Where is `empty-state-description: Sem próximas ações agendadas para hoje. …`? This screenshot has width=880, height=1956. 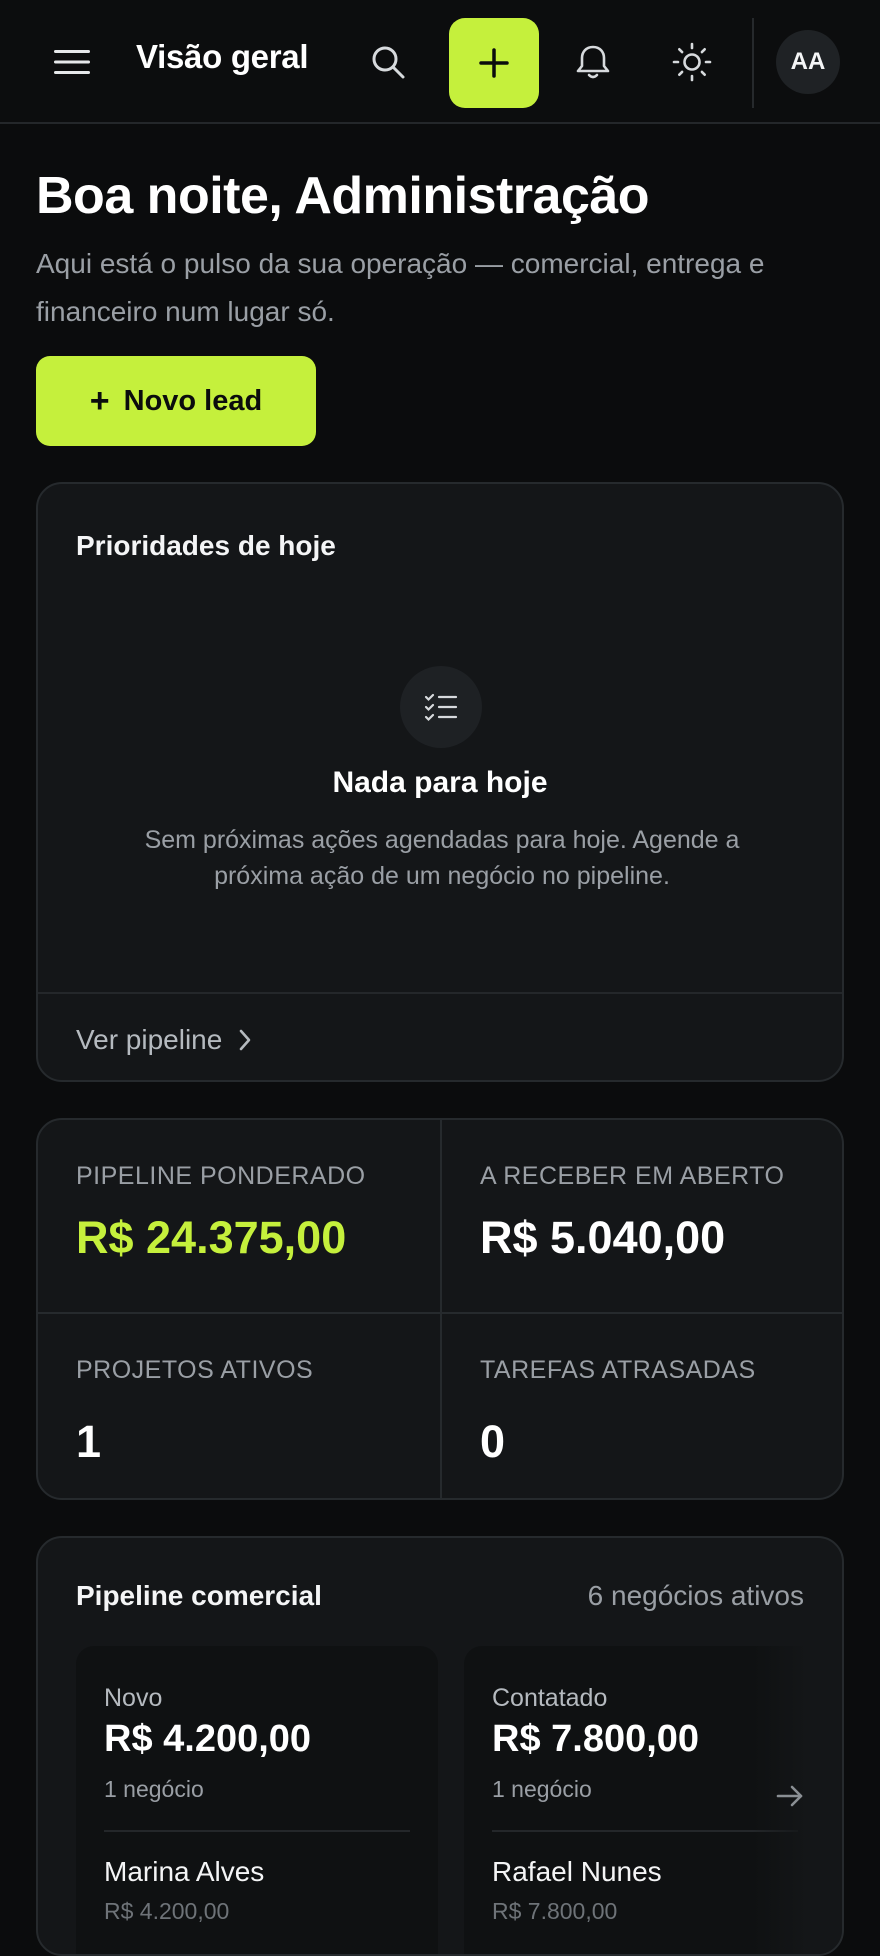
empty-state-description: Sem próximas ações agendadas para hoje. … is located at coordinates (442, 858).